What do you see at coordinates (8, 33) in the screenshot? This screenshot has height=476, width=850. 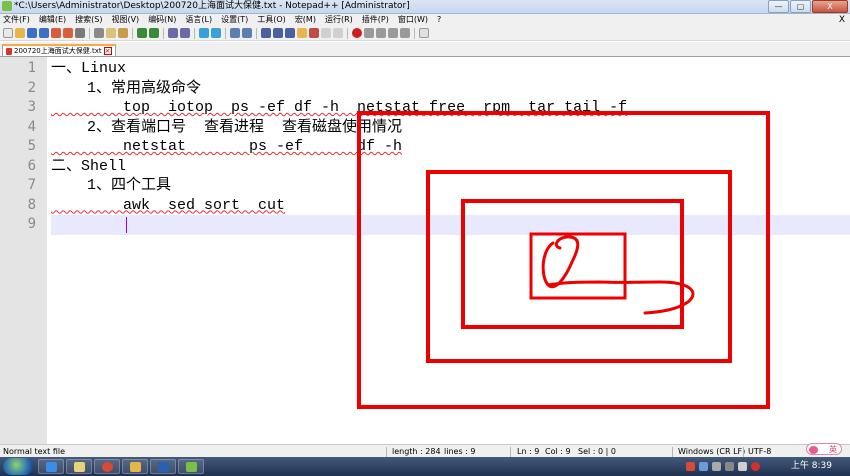 I see `new-file-icon` at bounding box center [8, 33].